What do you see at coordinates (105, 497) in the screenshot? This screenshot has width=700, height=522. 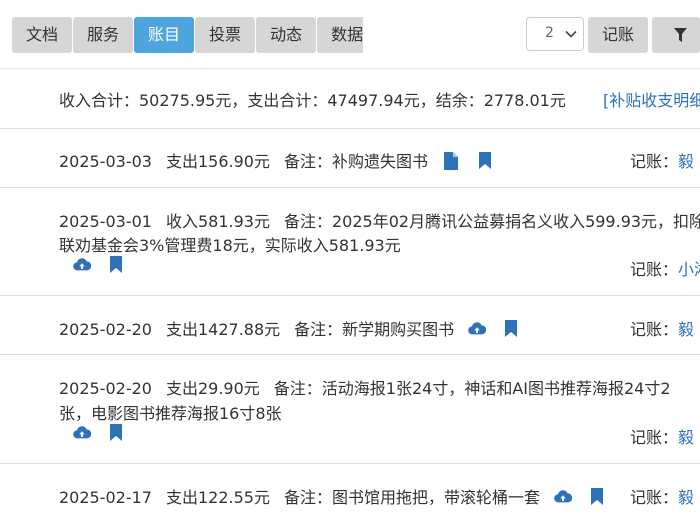 I see `entry-date: 2025-02-17` at bounding box center [105, 497].